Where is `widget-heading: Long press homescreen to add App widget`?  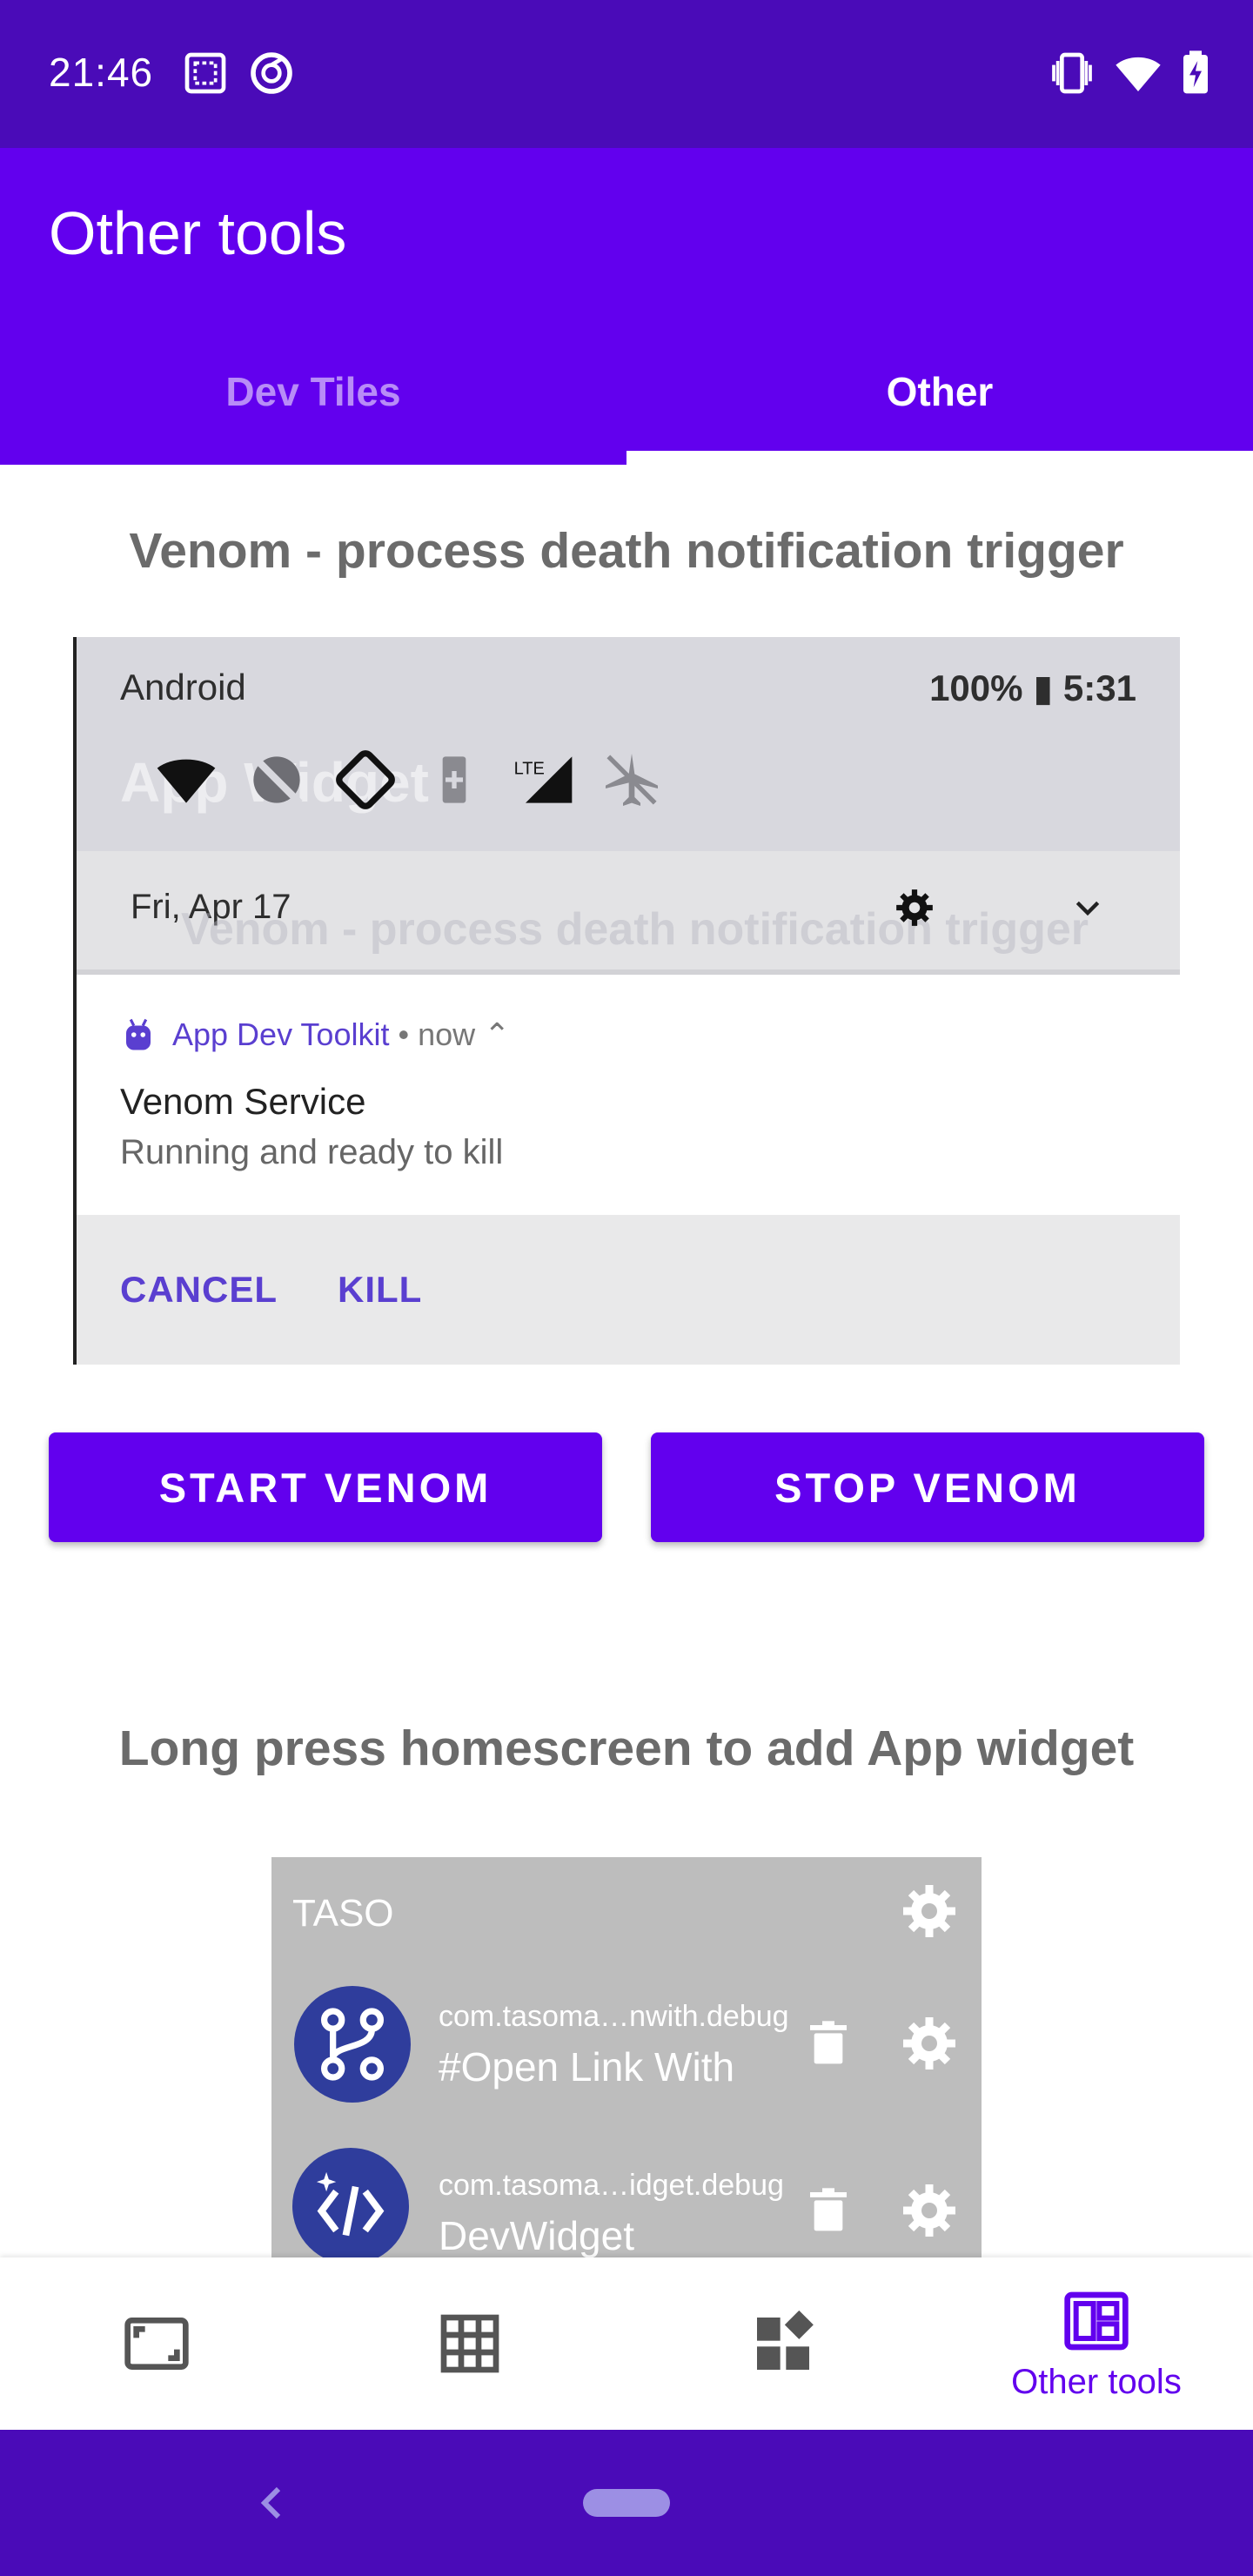 widget-heading: Long press homescreen to add App widget is located at coordinates (626, 1748).